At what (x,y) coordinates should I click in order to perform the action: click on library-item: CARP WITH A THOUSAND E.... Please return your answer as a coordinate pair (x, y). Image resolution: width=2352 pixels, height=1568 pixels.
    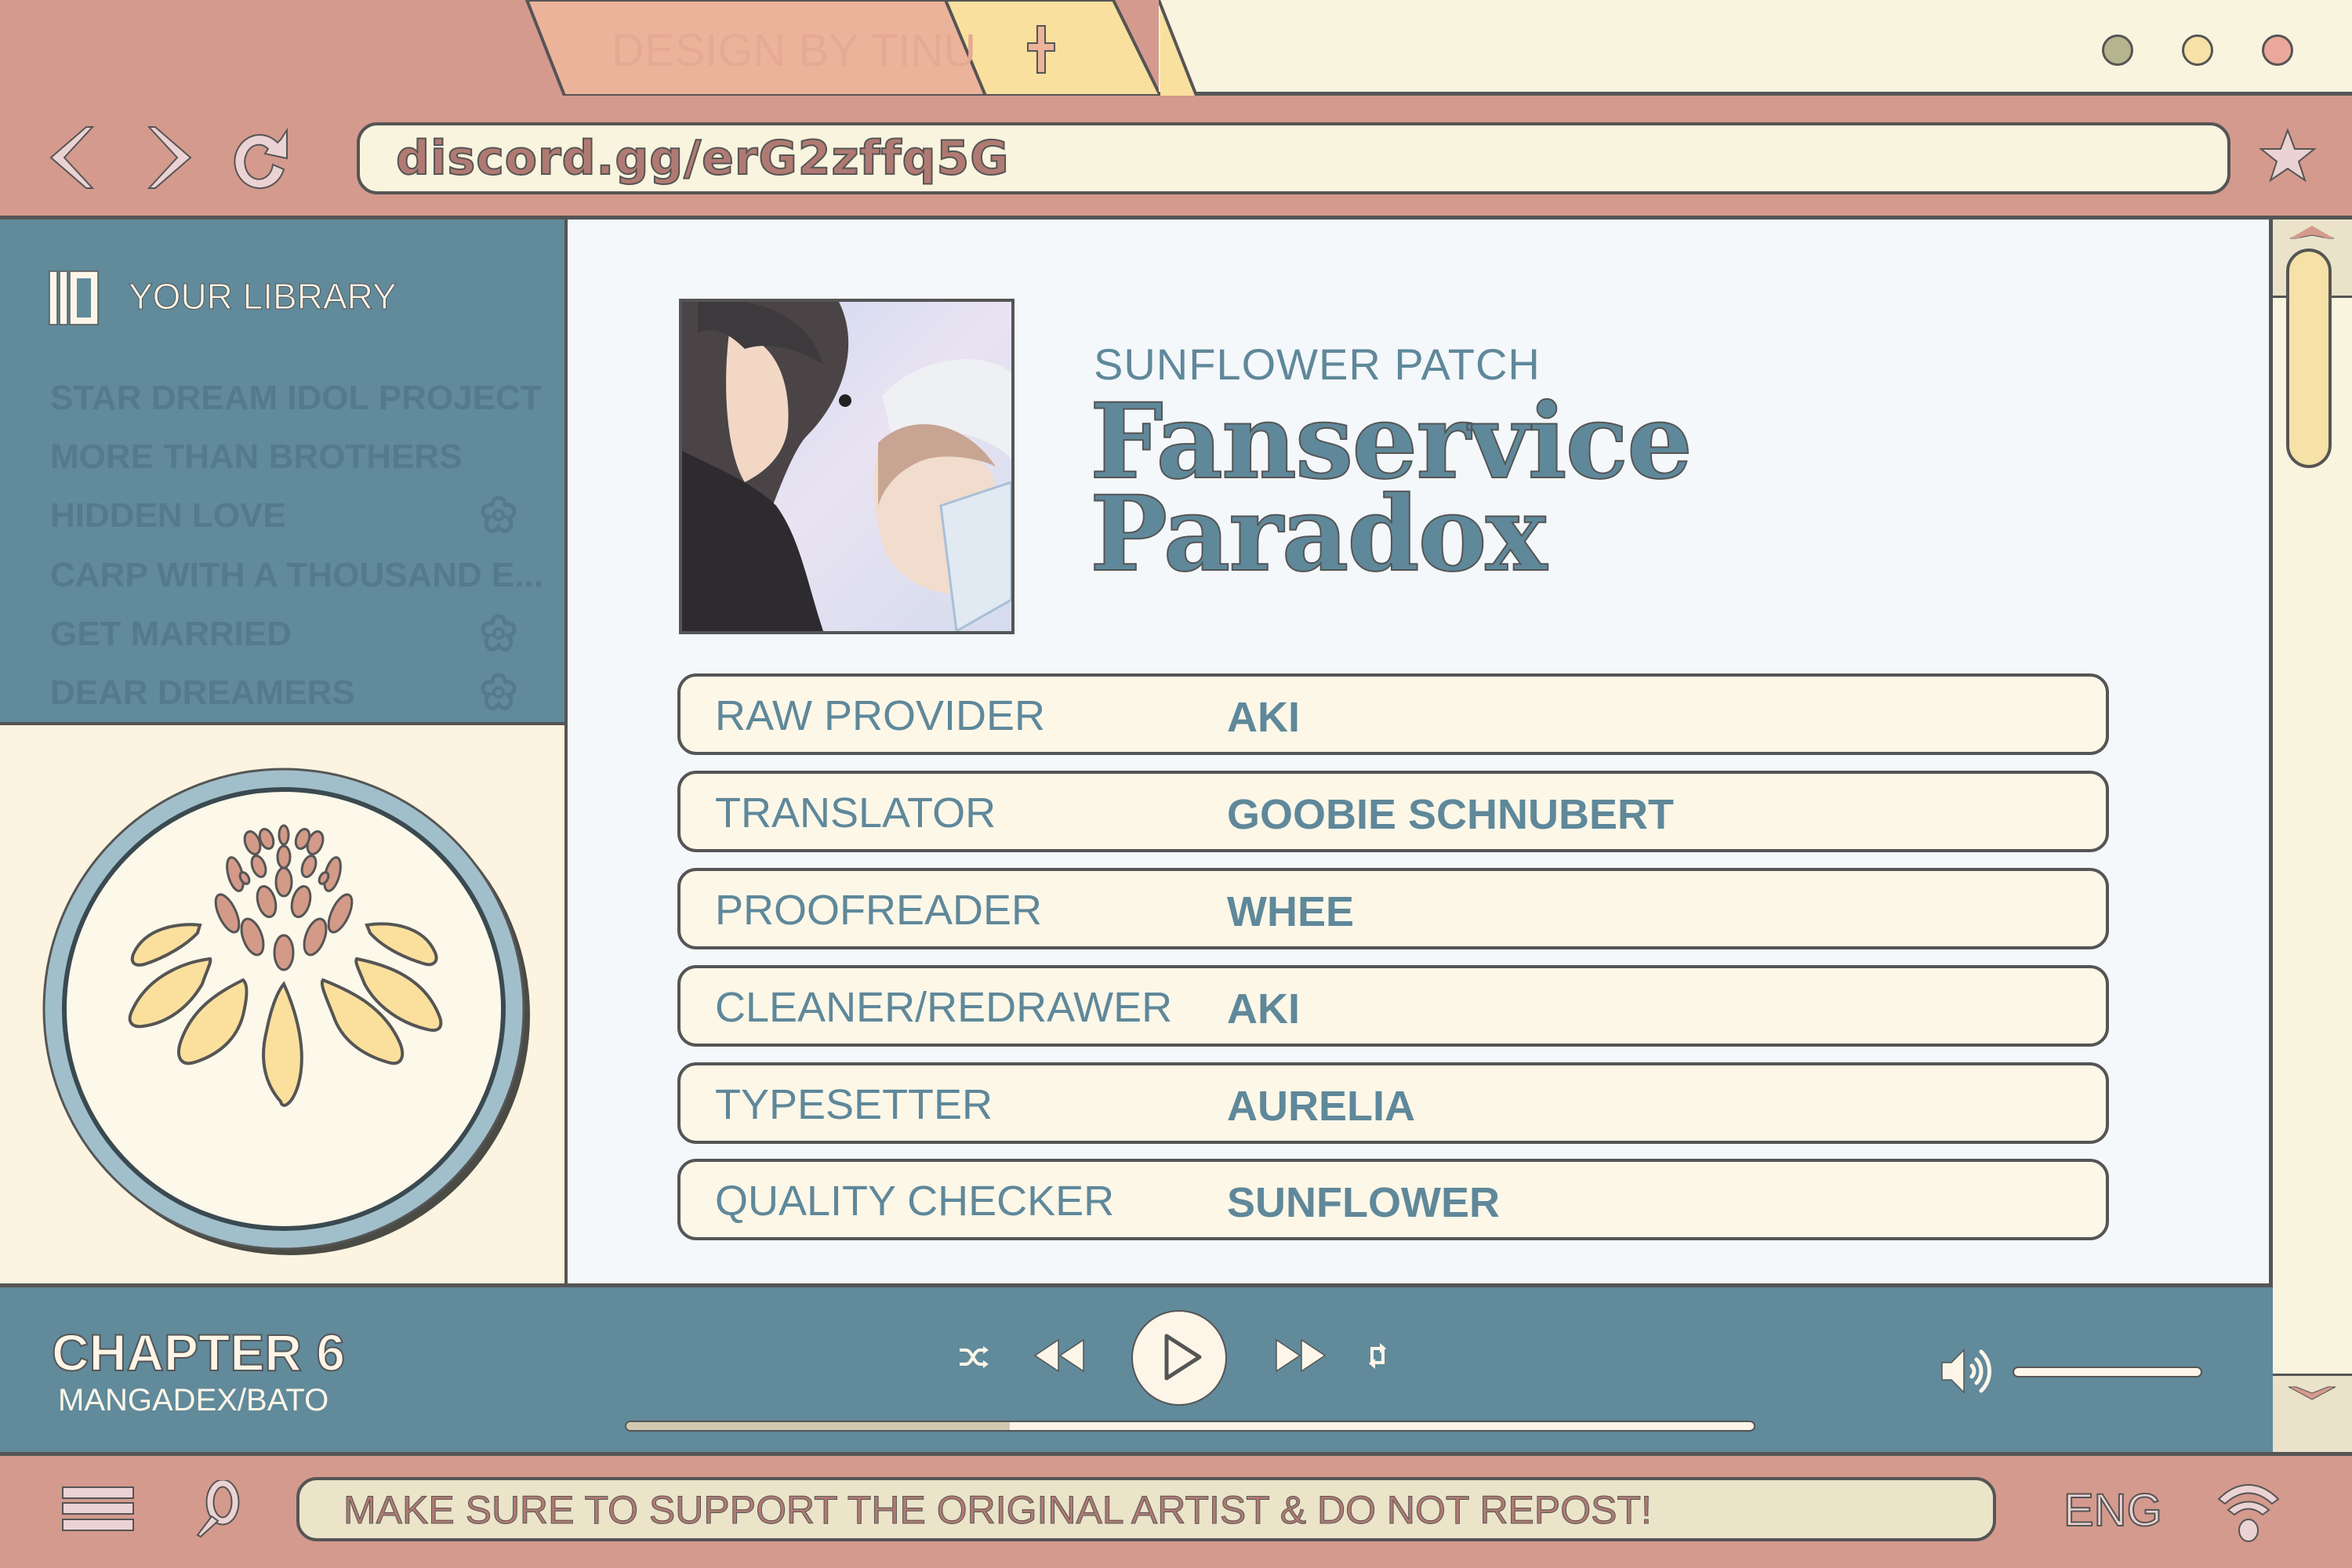
    Looking at the image, I should click on (296, 575).